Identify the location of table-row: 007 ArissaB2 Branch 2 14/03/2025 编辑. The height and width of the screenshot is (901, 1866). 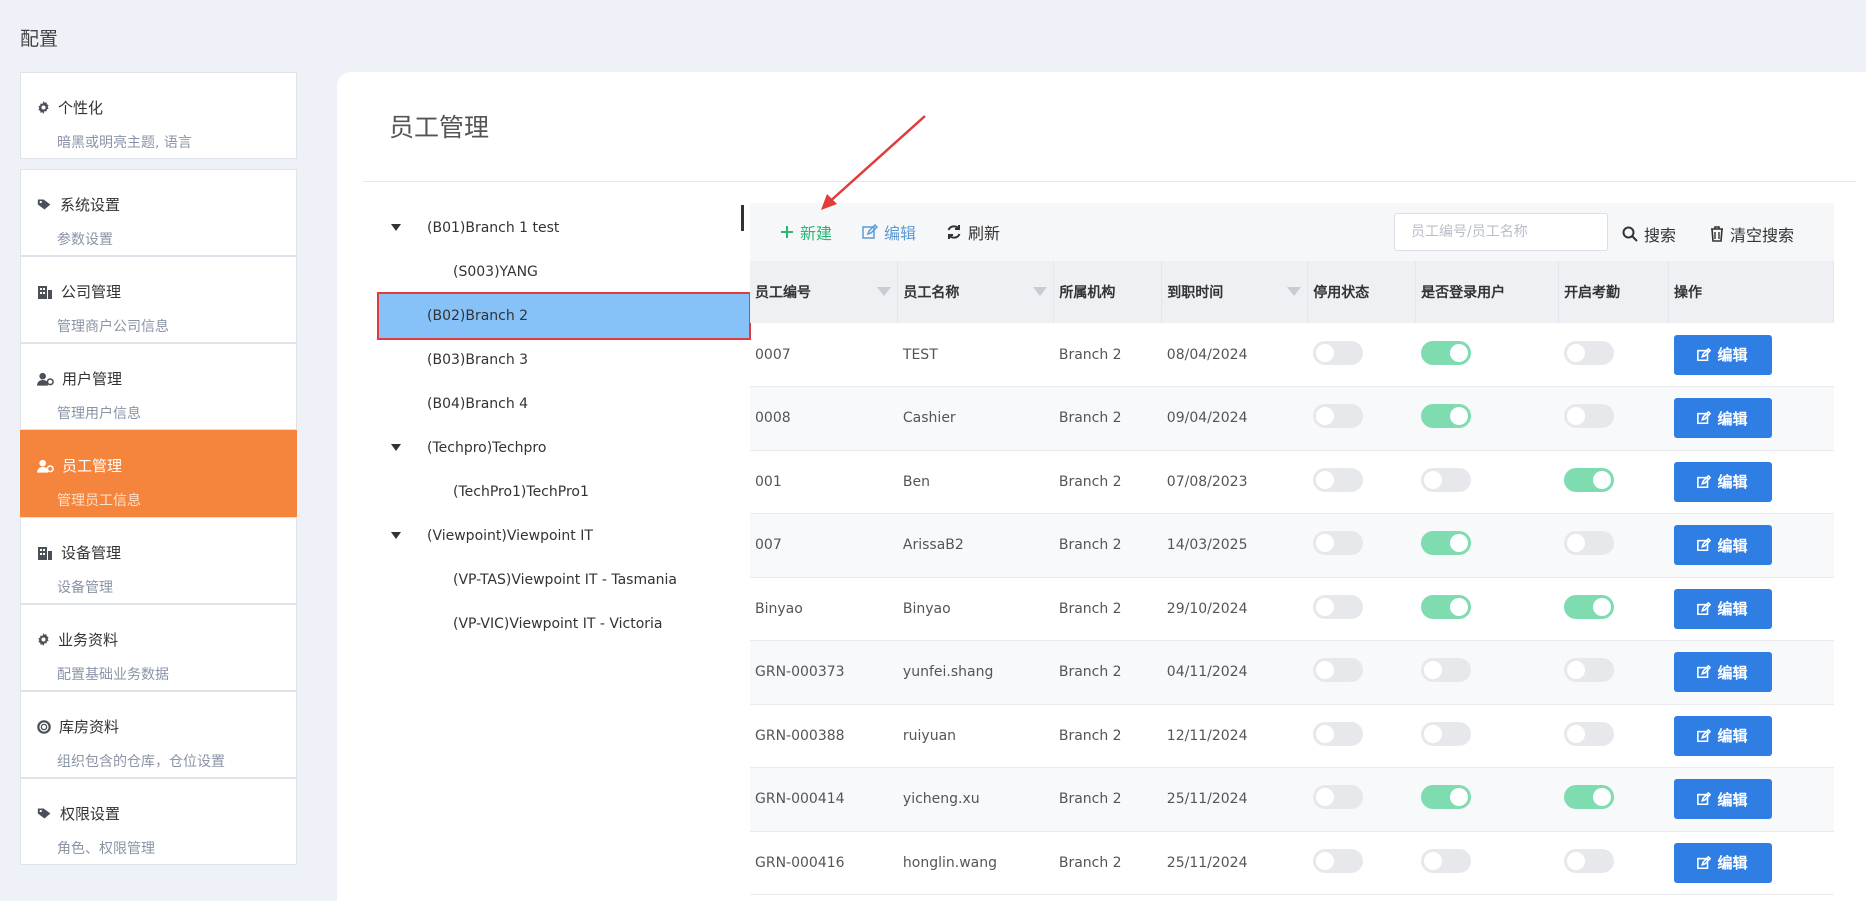
(1292, 545).